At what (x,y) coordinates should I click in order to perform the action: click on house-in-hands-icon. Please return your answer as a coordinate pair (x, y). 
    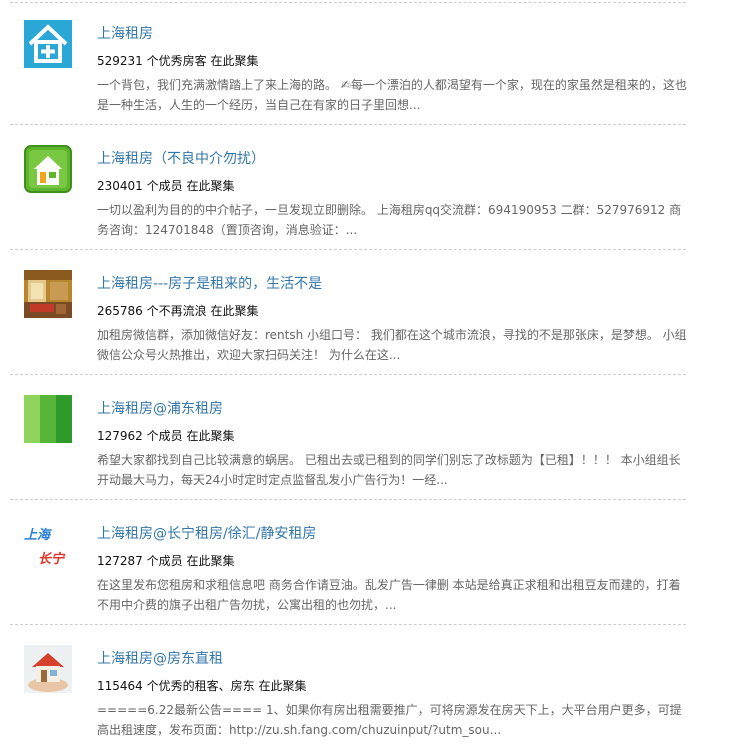
    Looking at the image, I should click on (48, 669).